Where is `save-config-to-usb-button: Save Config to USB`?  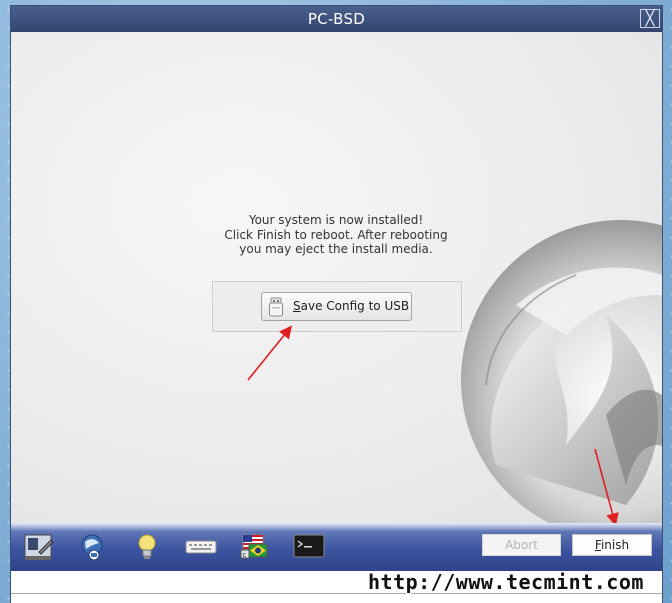
save-config-to-usb-button: Save Config to USB is located at coordinates (336, 306).